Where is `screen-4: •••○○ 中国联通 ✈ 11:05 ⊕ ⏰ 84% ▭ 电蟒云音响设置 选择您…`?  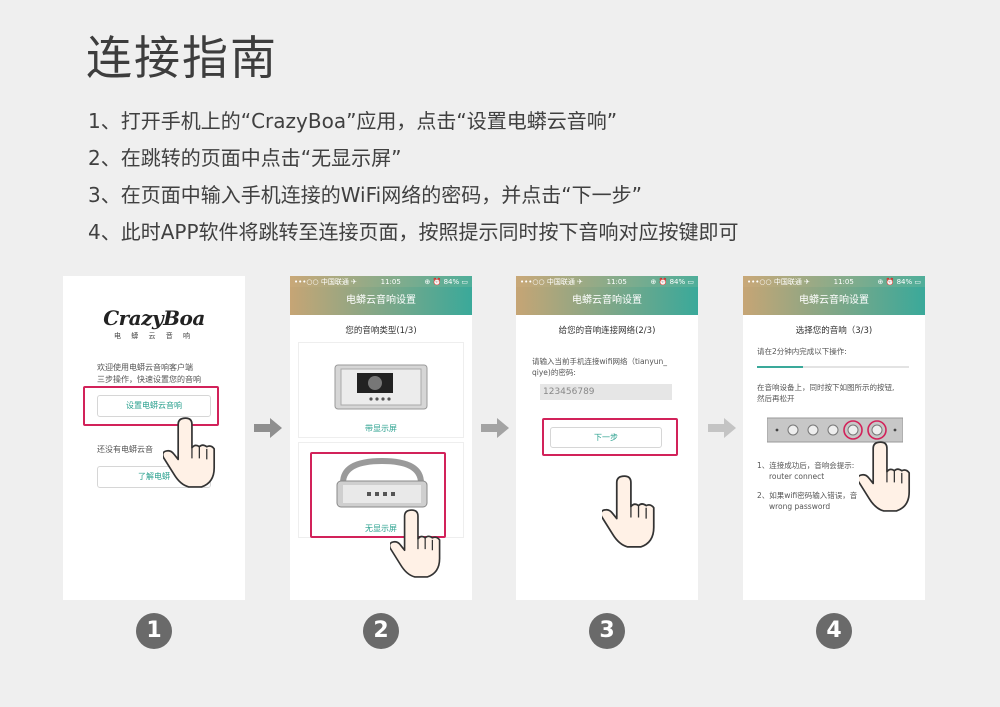
screen-4: •••○○ 中国联通 ✈ 11:05 ⊕ ⏰ 84% ▭ 电蟒云音响设置 选择您… is located at coordinates (834, 438).